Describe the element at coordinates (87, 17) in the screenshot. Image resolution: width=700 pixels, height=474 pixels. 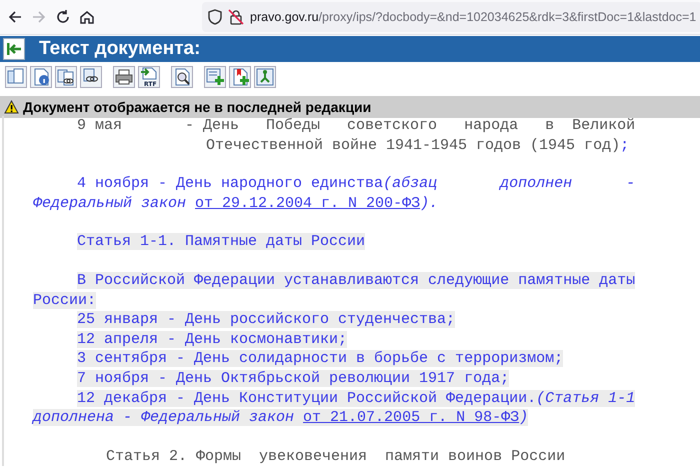
I see `house-icon` at that location.